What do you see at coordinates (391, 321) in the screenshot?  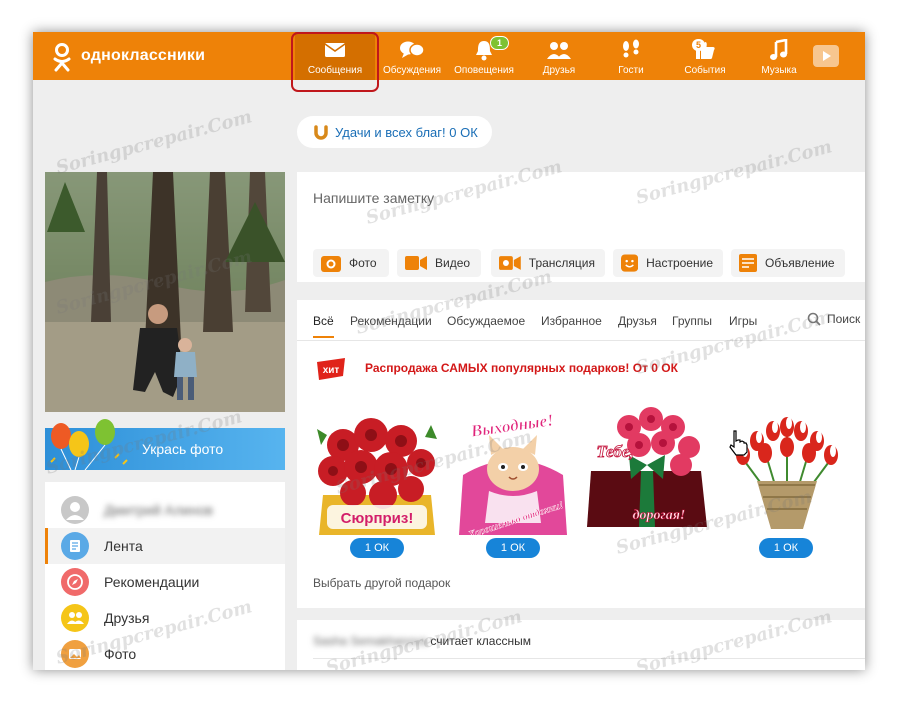 I see `tab-recommendations: Рекомендации` at bounding box center [391, 321].